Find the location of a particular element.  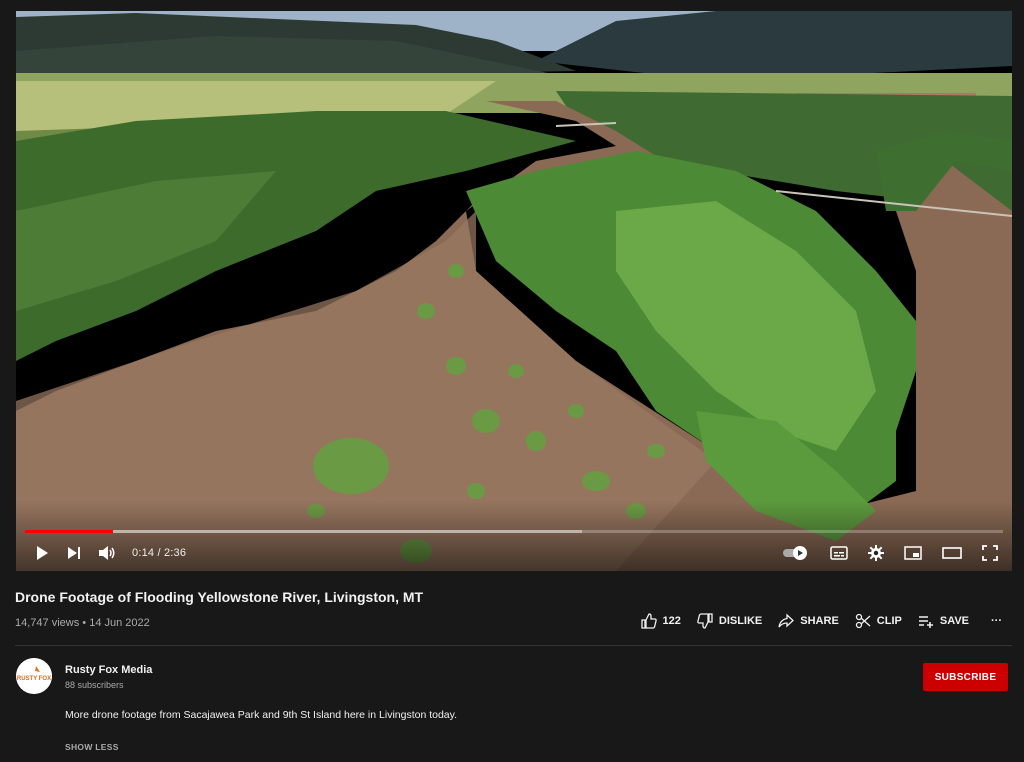

share-label: SHARE is located at coordinates (819, 621).